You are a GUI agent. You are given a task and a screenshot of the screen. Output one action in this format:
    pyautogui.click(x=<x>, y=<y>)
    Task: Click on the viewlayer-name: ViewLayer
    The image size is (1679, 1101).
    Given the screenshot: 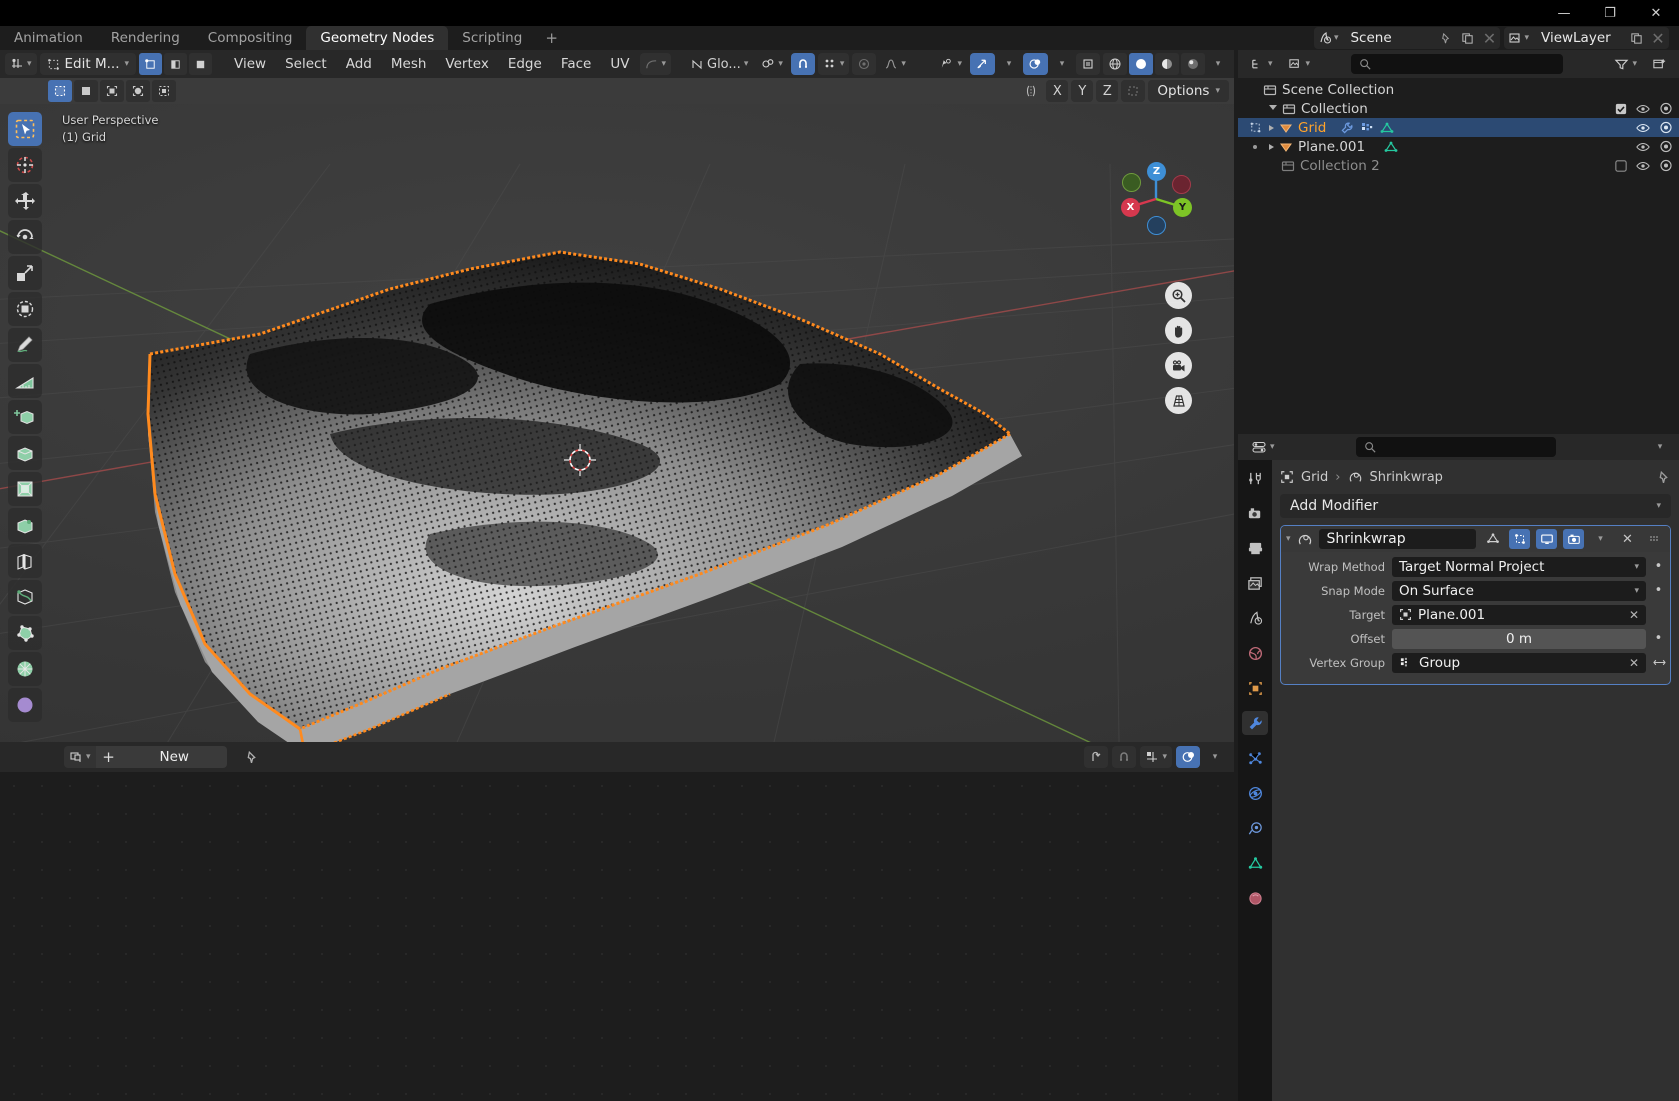 What is the action you would take?
    pyautogui.click(x=1579, y=38)
    